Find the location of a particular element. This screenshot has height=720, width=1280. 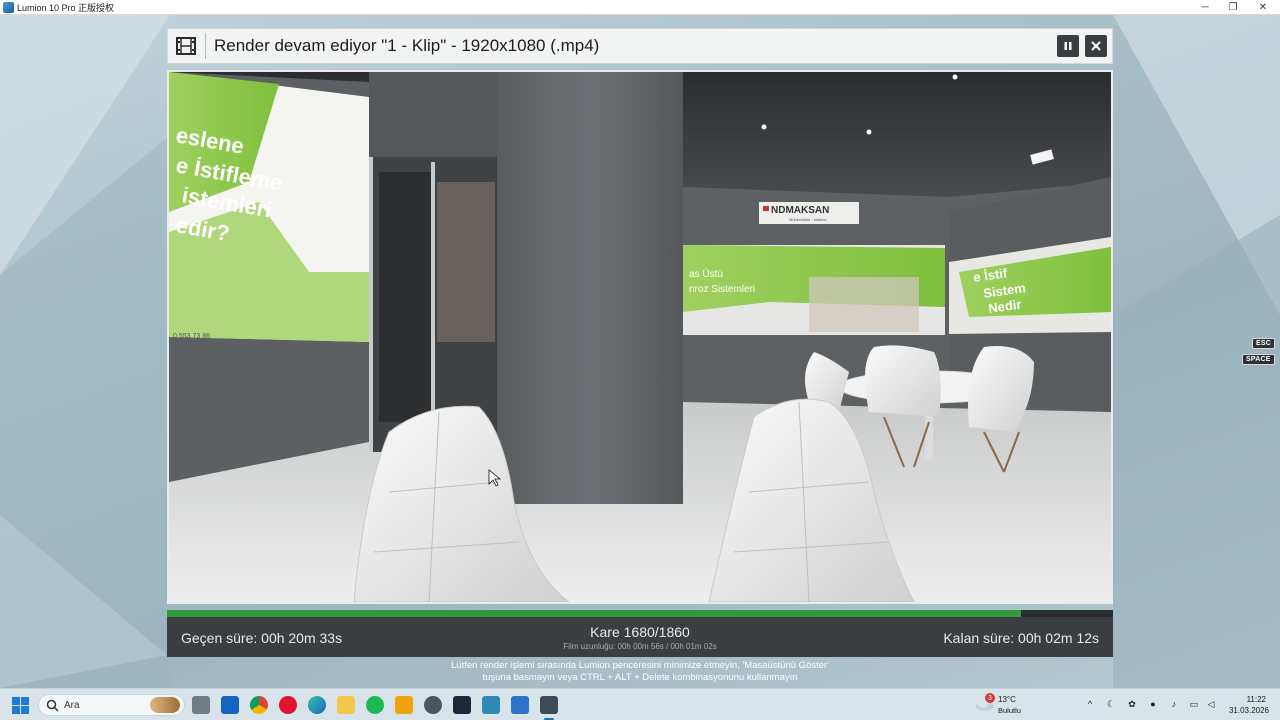

volume-icon: ◁ is located at coordinates (1211, 704).